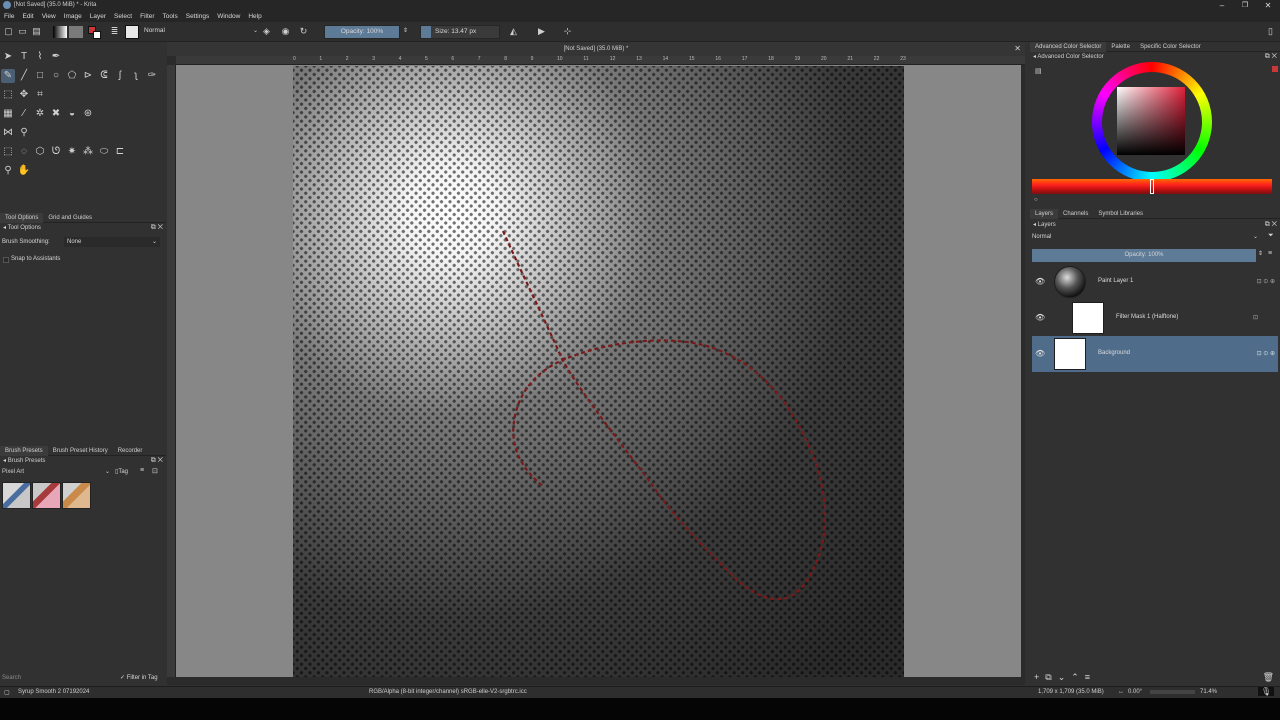 The width and height of the screenshot is (1280, 720). Describe the element at coordinates (123, 16) in the screenshot. I see `menu-select: Select` at that location.